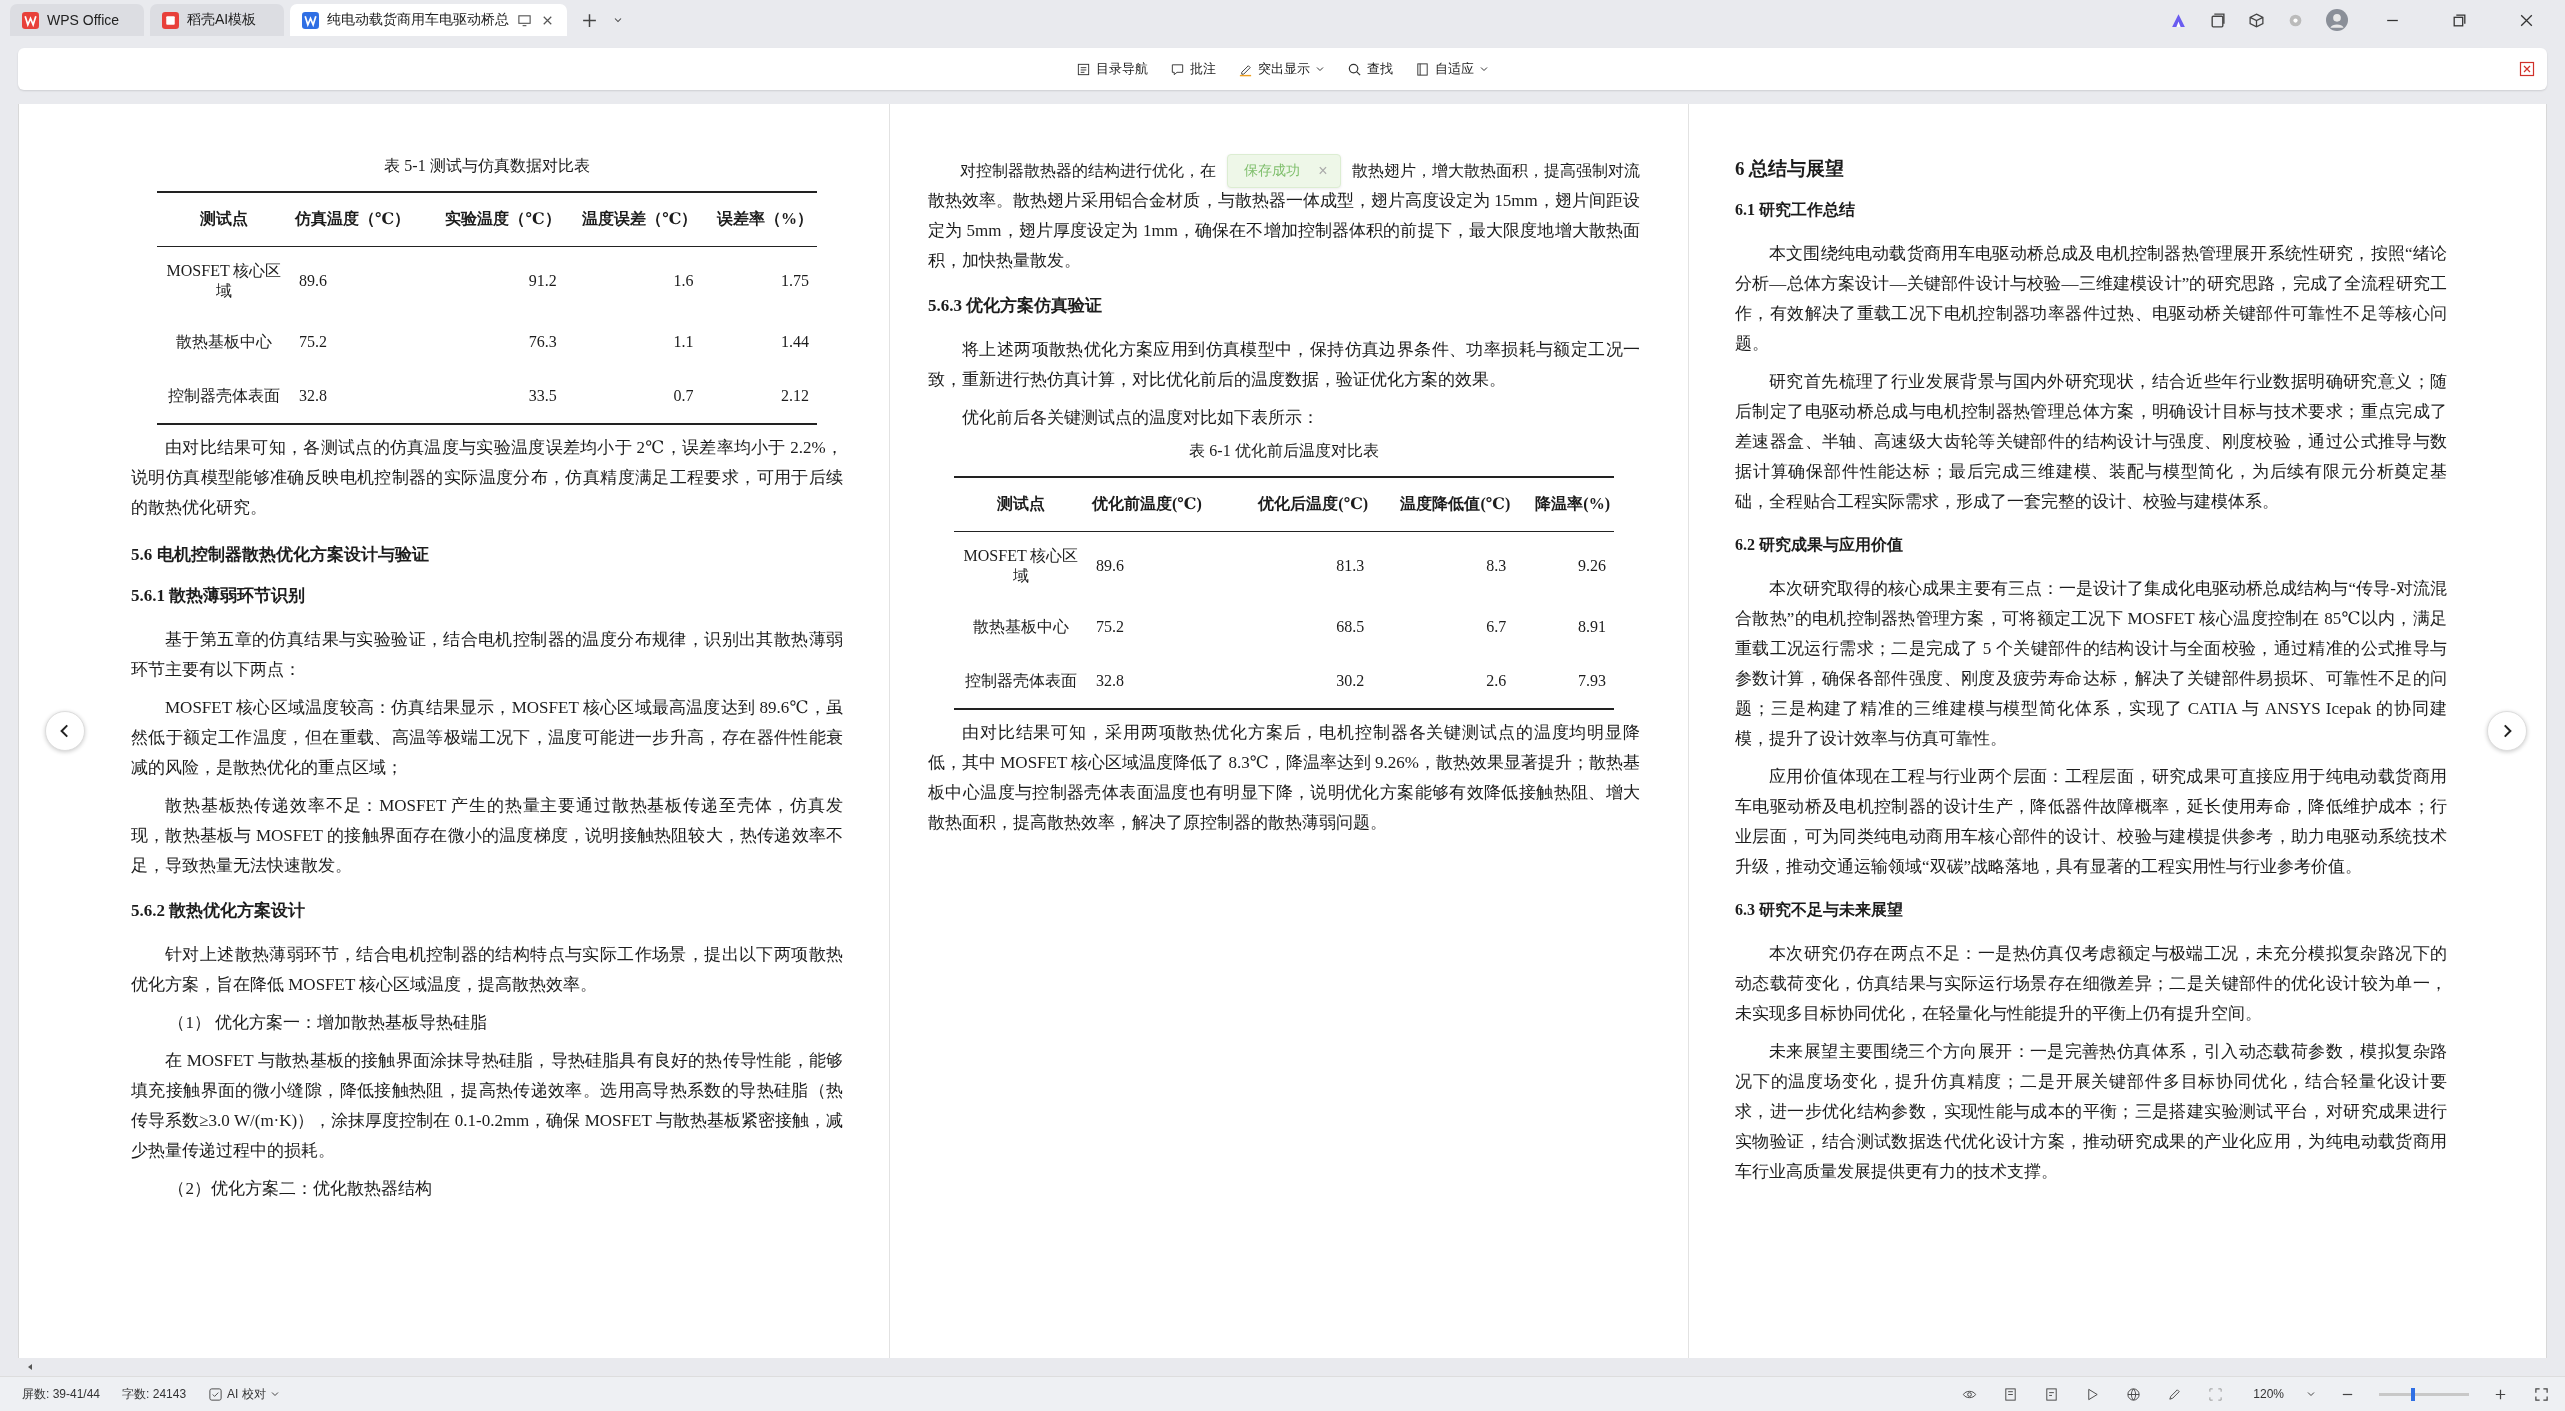 The width and height of the screenshot is (2565, 1411). I want to click on scroll-left-icon, so click(30, 1367).